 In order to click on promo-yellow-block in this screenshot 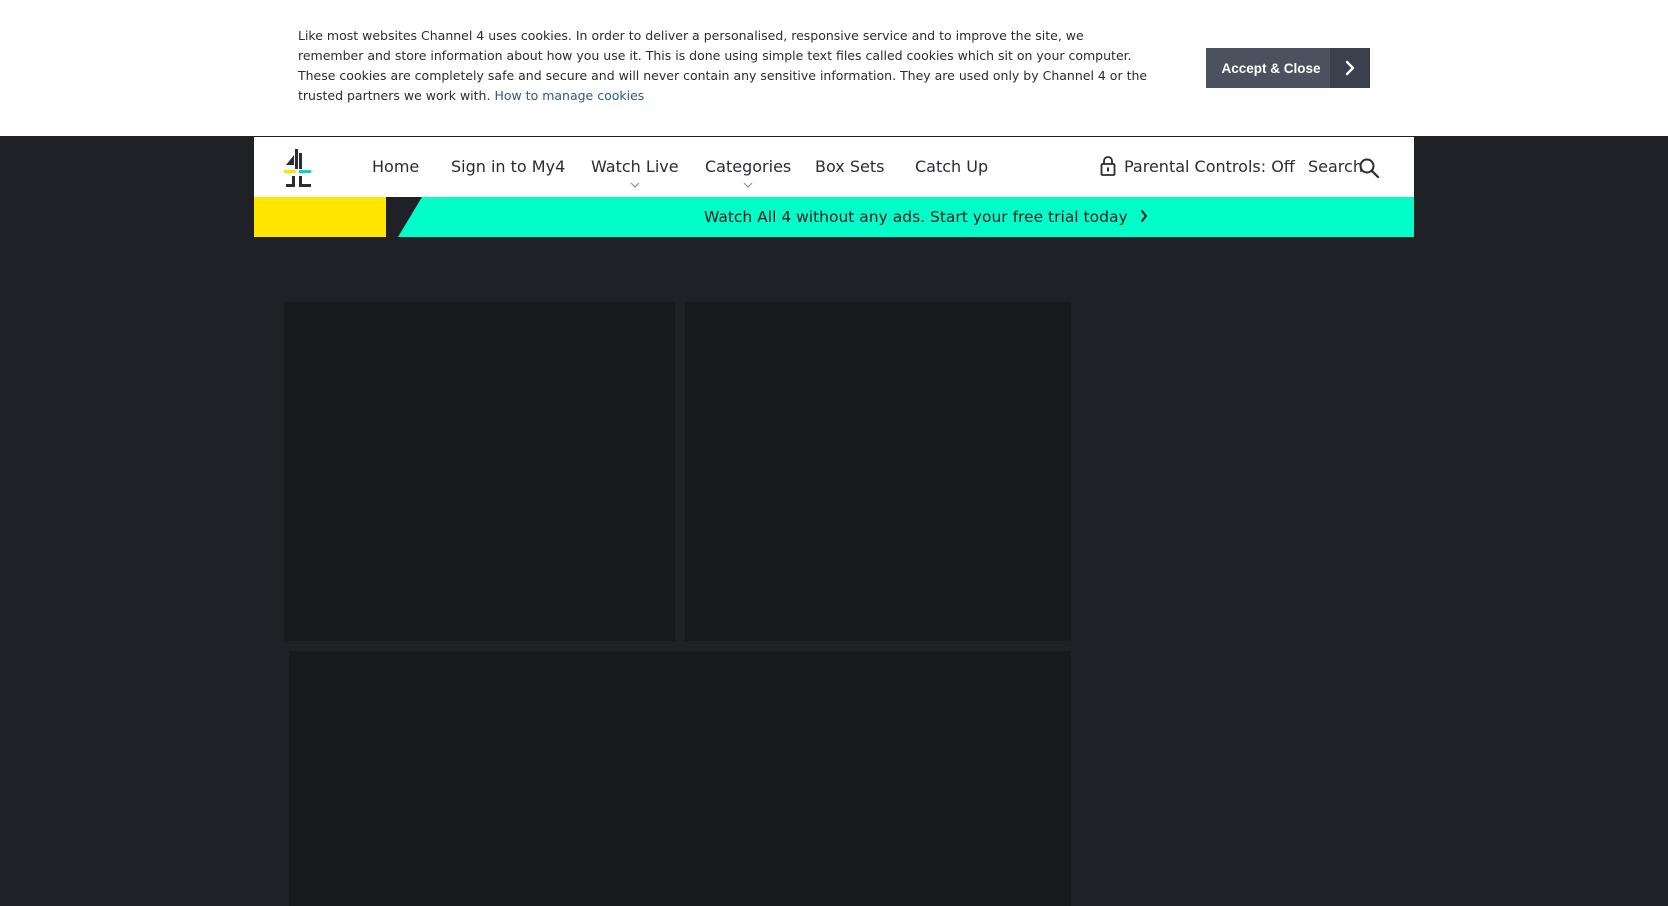, I will do `click(320, 217)`.